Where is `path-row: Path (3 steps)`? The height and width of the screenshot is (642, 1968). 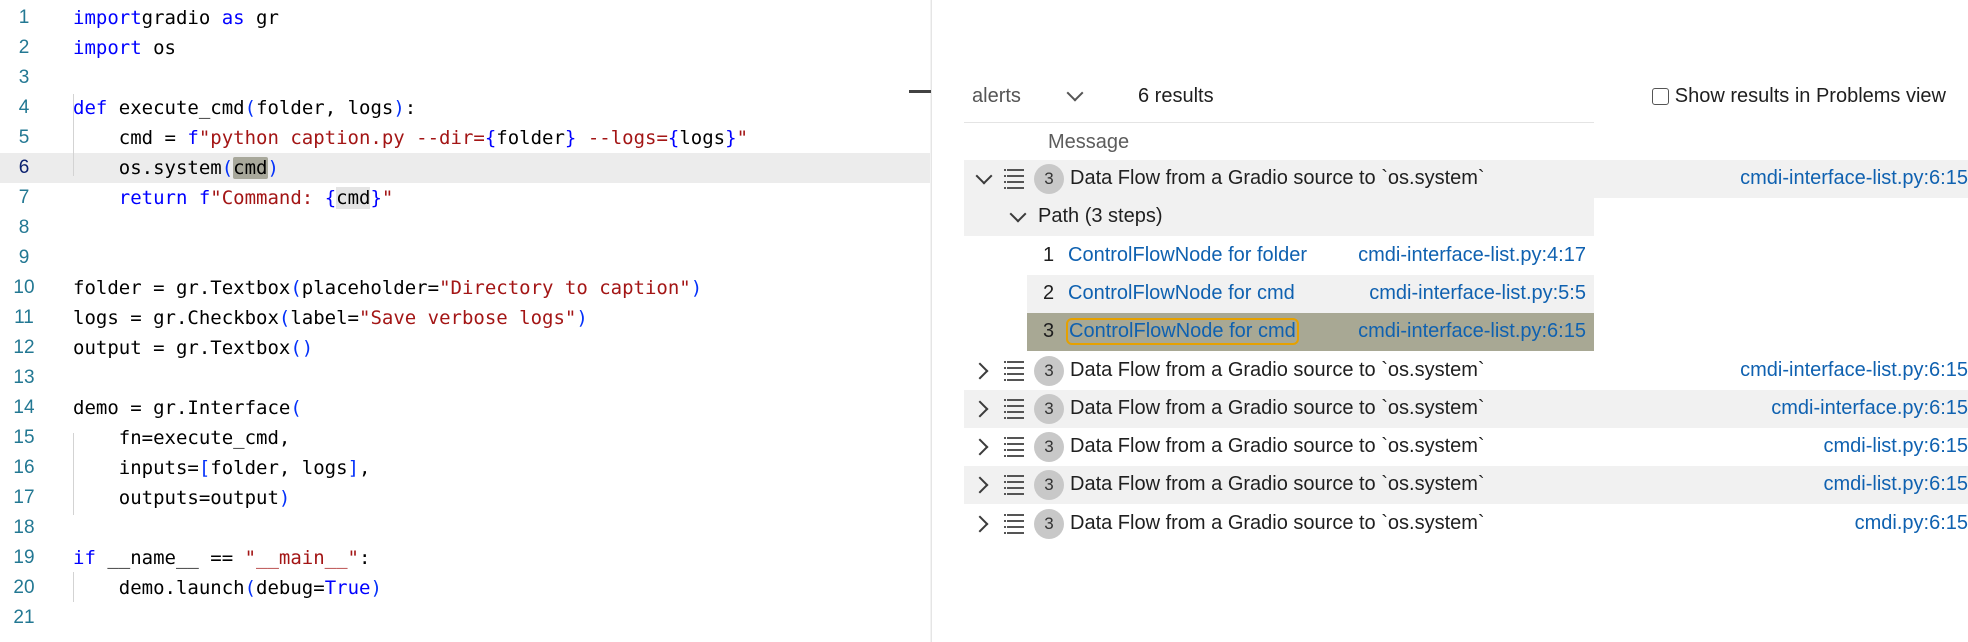
path-row: Path (3 steps) is located at coordinates (1279, 217).